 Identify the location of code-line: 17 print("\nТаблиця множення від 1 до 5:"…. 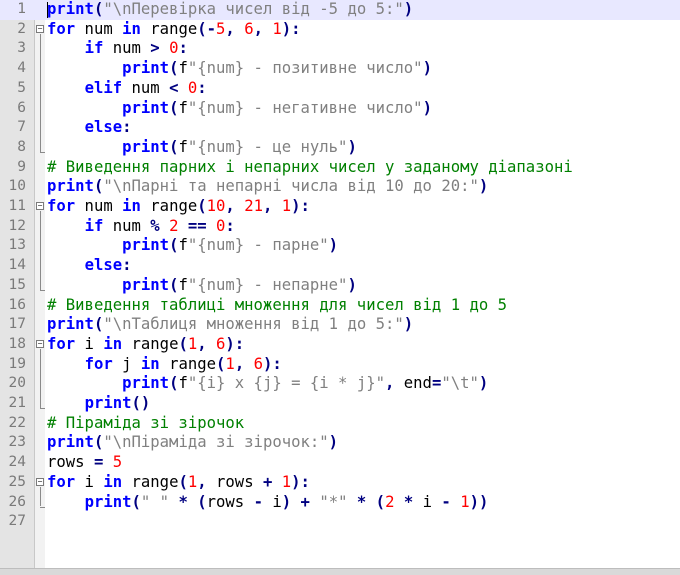
(340, 325).